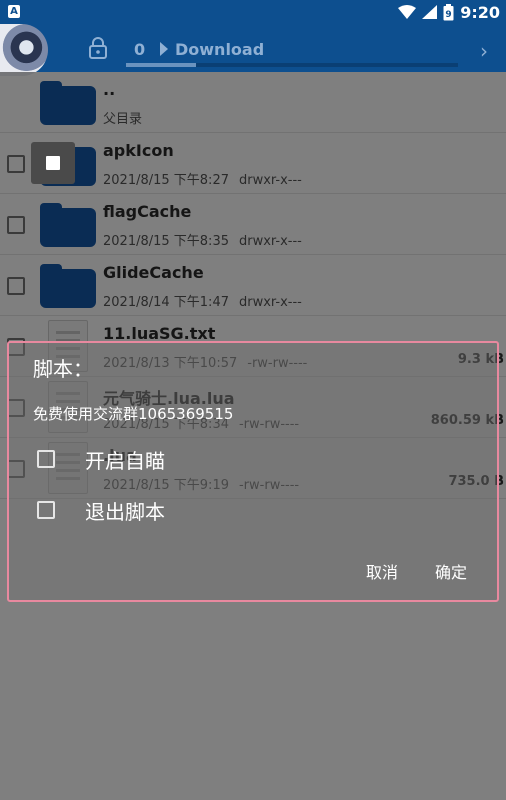  I want to click on dialog-title: 脚本：, so click(63, 369).